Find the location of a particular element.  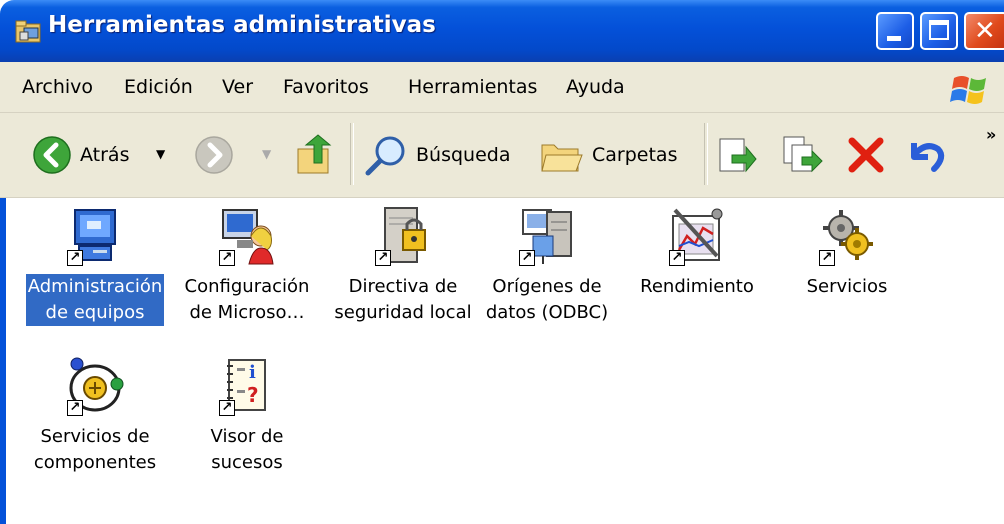

forward-button is located at coordinates (214, 155).